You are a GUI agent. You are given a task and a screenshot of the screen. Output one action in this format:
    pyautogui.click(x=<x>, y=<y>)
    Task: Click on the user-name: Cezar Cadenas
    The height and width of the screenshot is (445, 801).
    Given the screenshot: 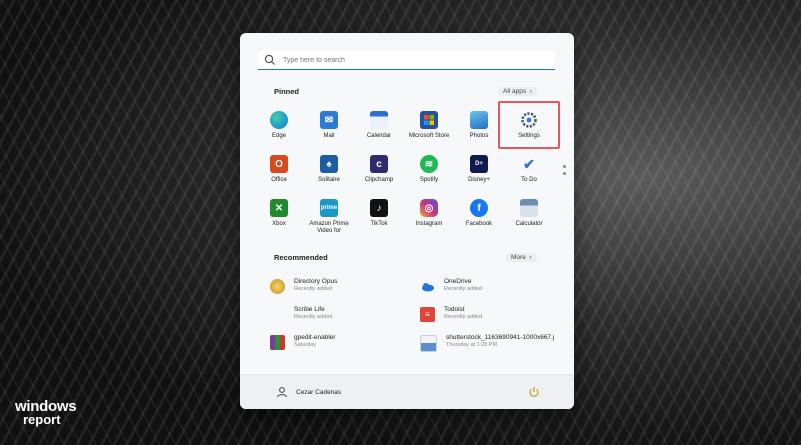 What is the action you would take?
    pyautogui.click(x=319, y=392)
    